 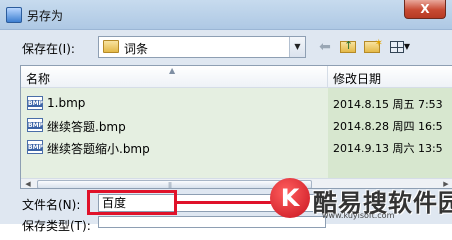 What do you see at coordinates (357, 78) in the screenshot?
I see `column-header-date: 修改日期` at bounding box center [357, 78].